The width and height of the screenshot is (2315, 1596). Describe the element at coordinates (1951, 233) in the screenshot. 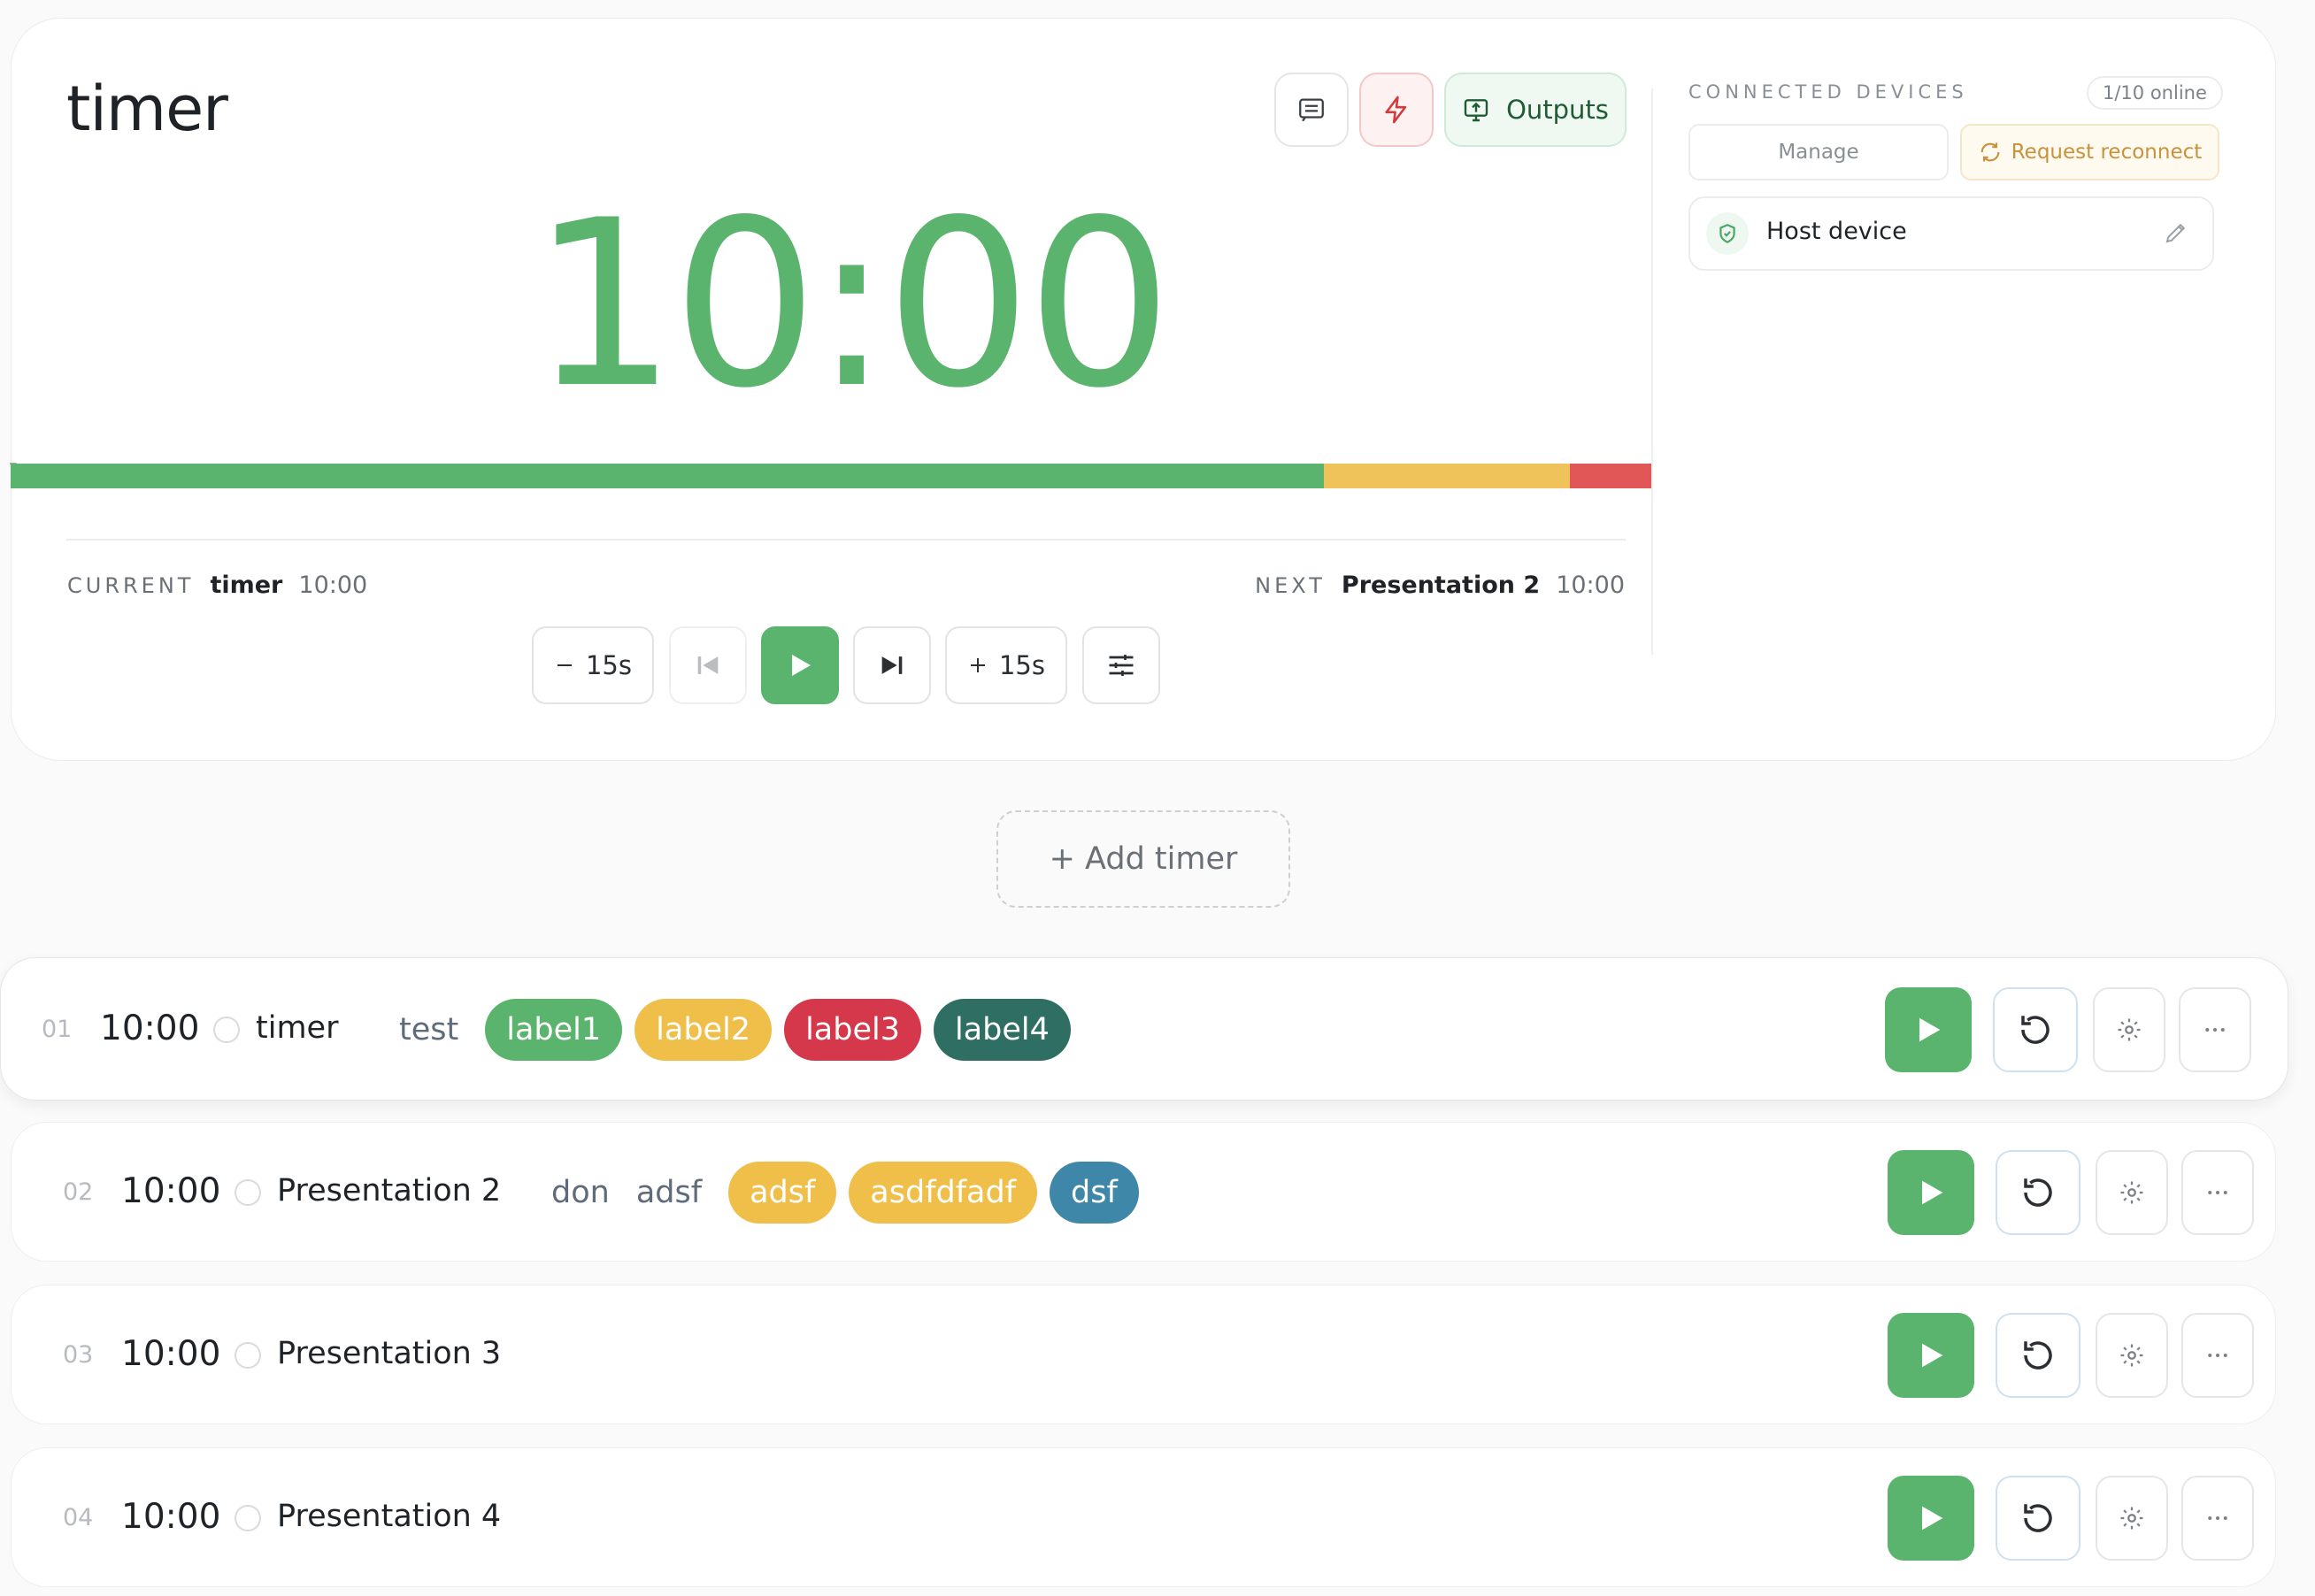

I see `host-device-item: Host device` at that location.